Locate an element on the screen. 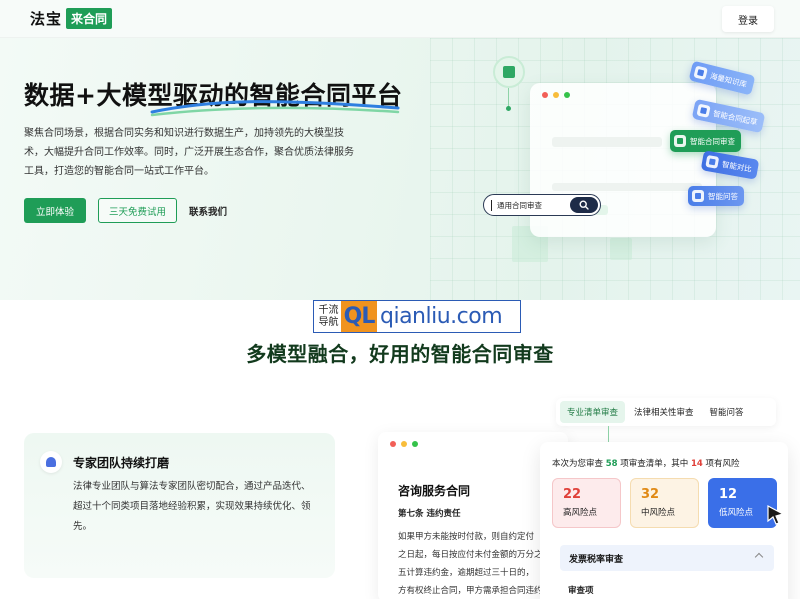 The image size is (800, 599). connector-dot is located at coordinates (508, 108).